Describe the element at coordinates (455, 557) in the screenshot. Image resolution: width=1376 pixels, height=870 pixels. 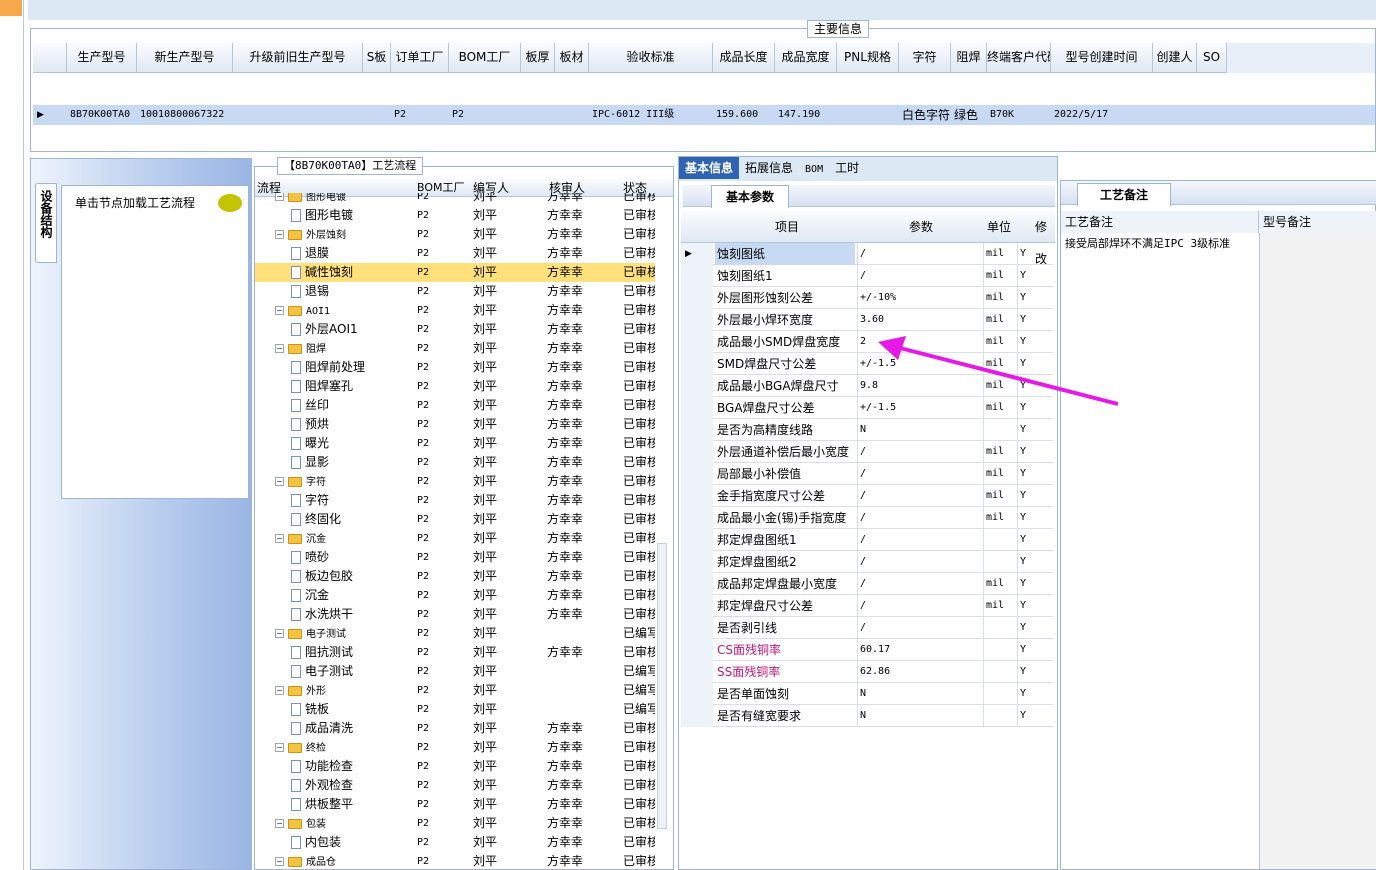
I see `tree-row: 喷砂 P2 刘平 方幸幸 已审核` at that location.